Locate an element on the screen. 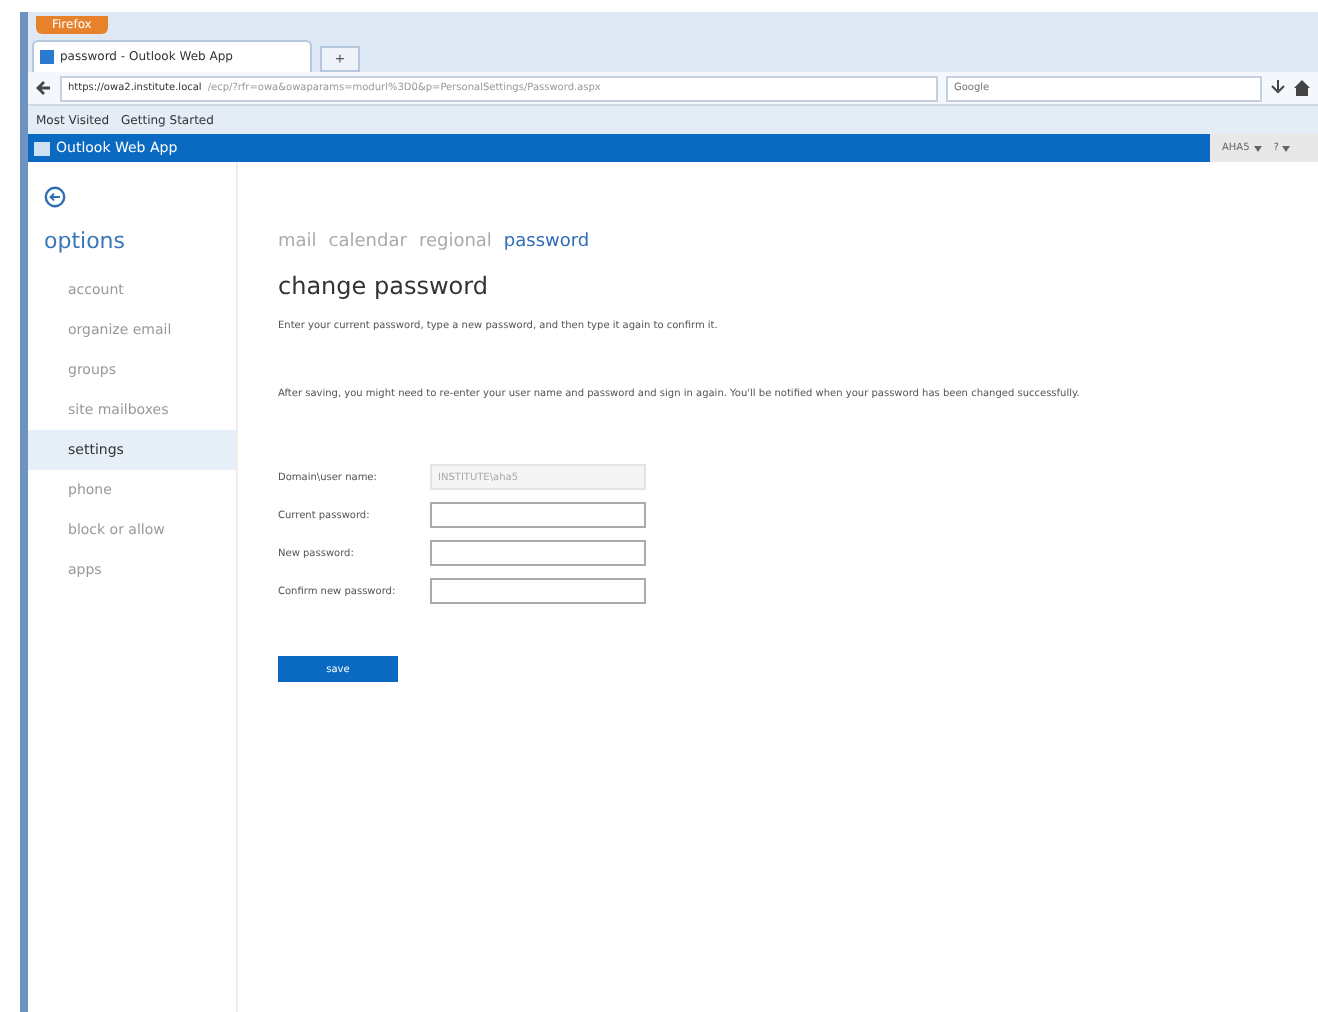  tab: calendar is located at coordinates (367, 242).